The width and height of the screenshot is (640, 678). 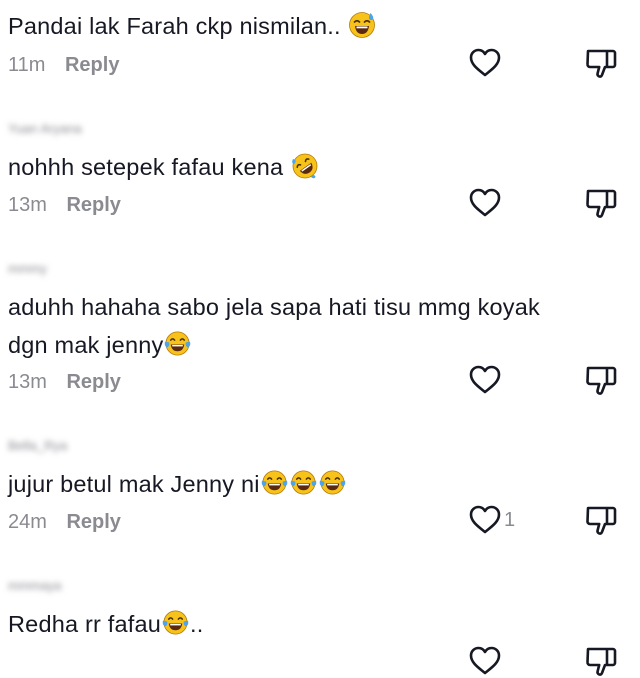 I want to click on comment-meta: 24m Reply, so click(x=64, y=522).